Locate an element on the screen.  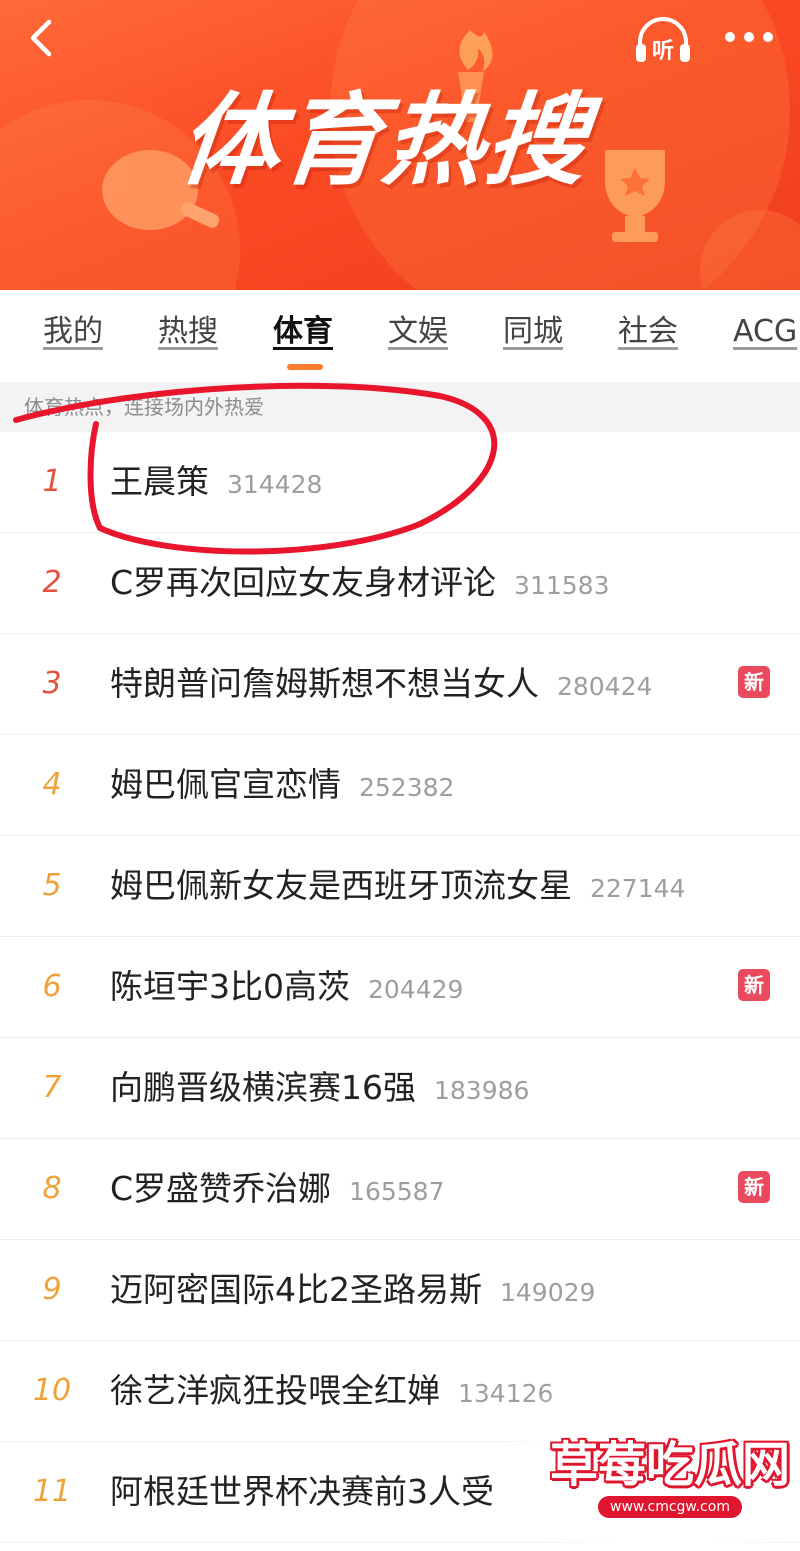
listen-label: 听 is located at coordinates (663, 51).